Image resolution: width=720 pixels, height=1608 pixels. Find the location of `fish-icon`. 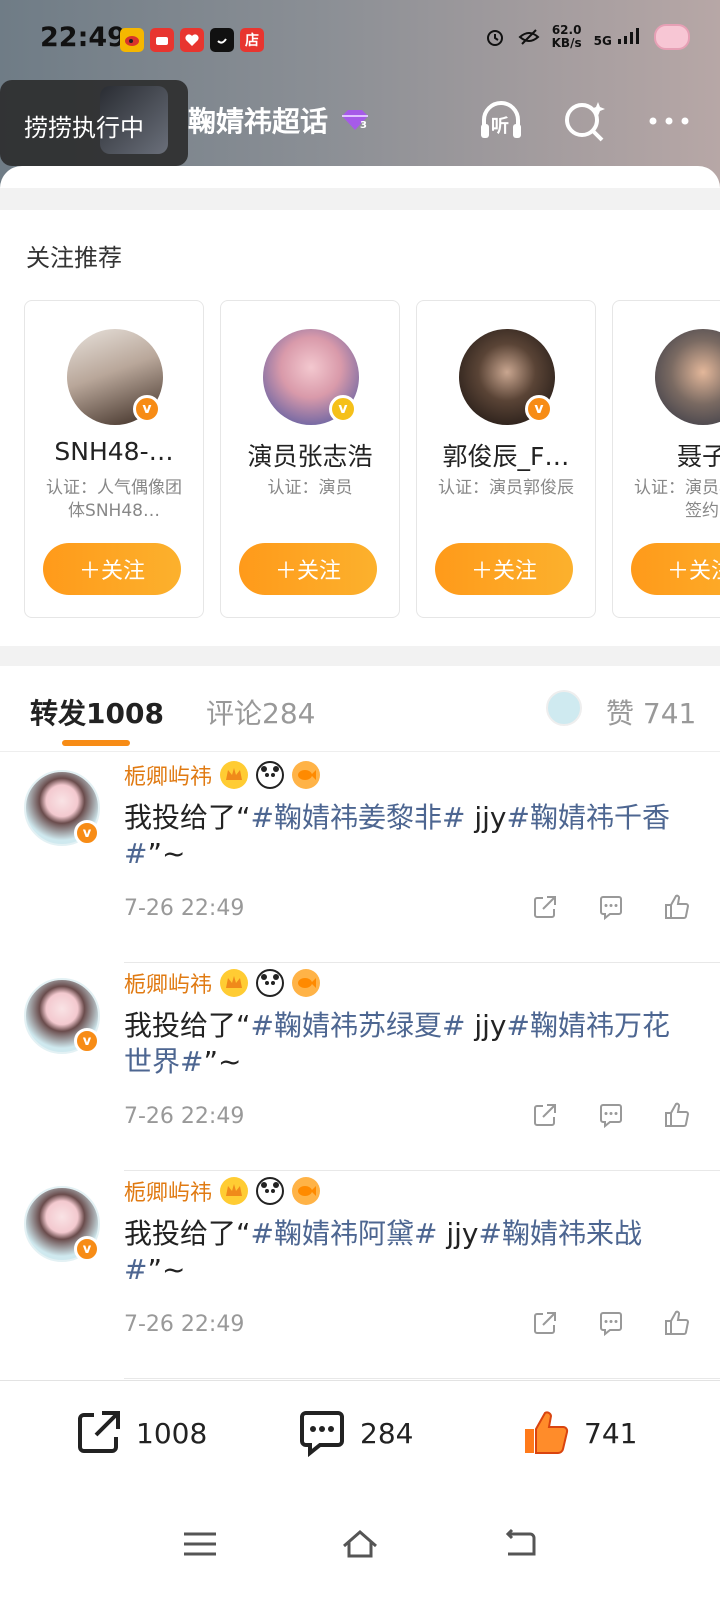

fish-icon is located at coordinates (306, 775).